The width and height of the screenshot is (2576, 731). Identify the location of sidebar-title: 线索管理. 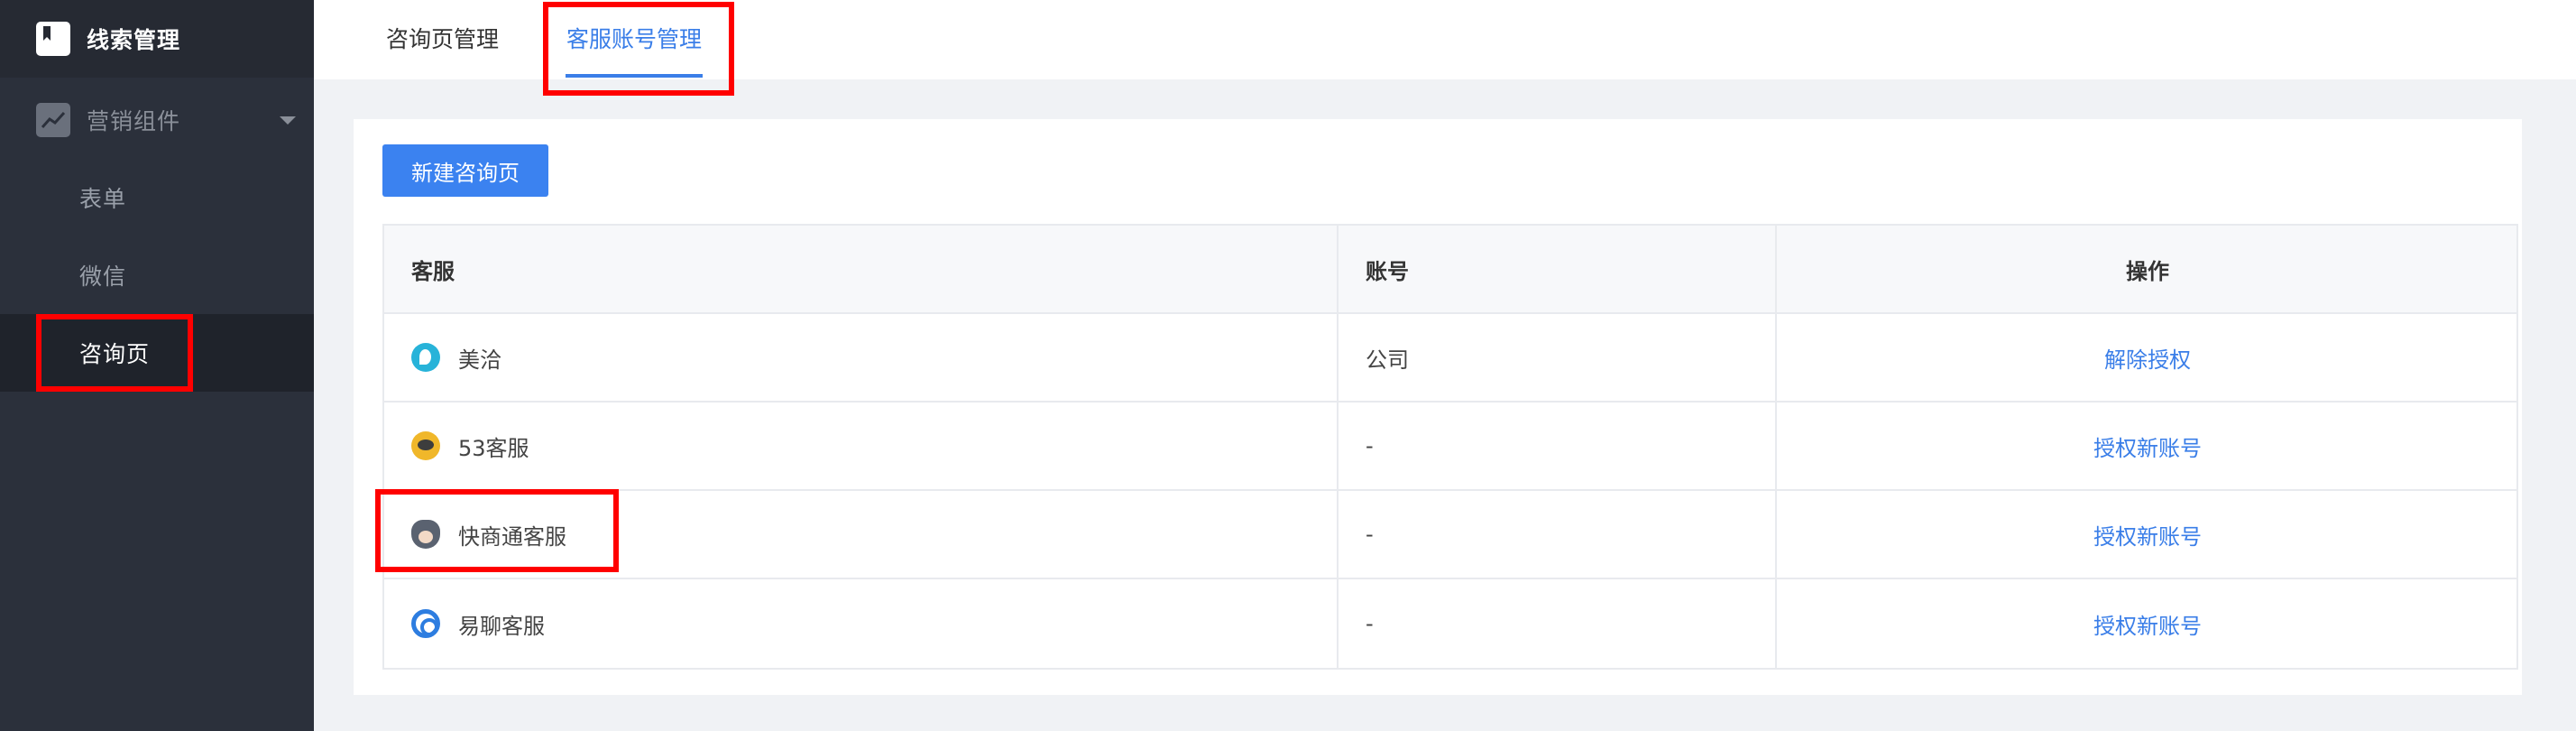
(134, 40).